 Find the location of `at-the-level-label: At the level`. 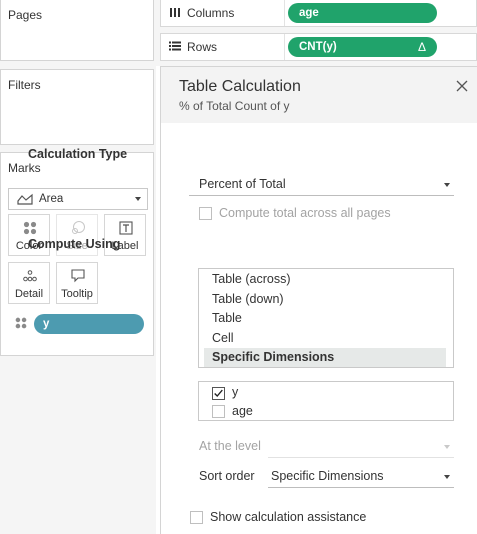

at-the-level-label: At the level is located at coordinates (230, 446).